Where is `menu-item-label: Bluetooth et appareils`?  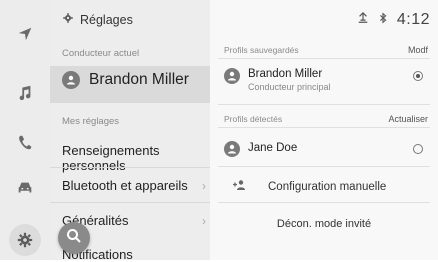 menu-item-label: Bluetooth et appareils is located at coordinates (125, 185).